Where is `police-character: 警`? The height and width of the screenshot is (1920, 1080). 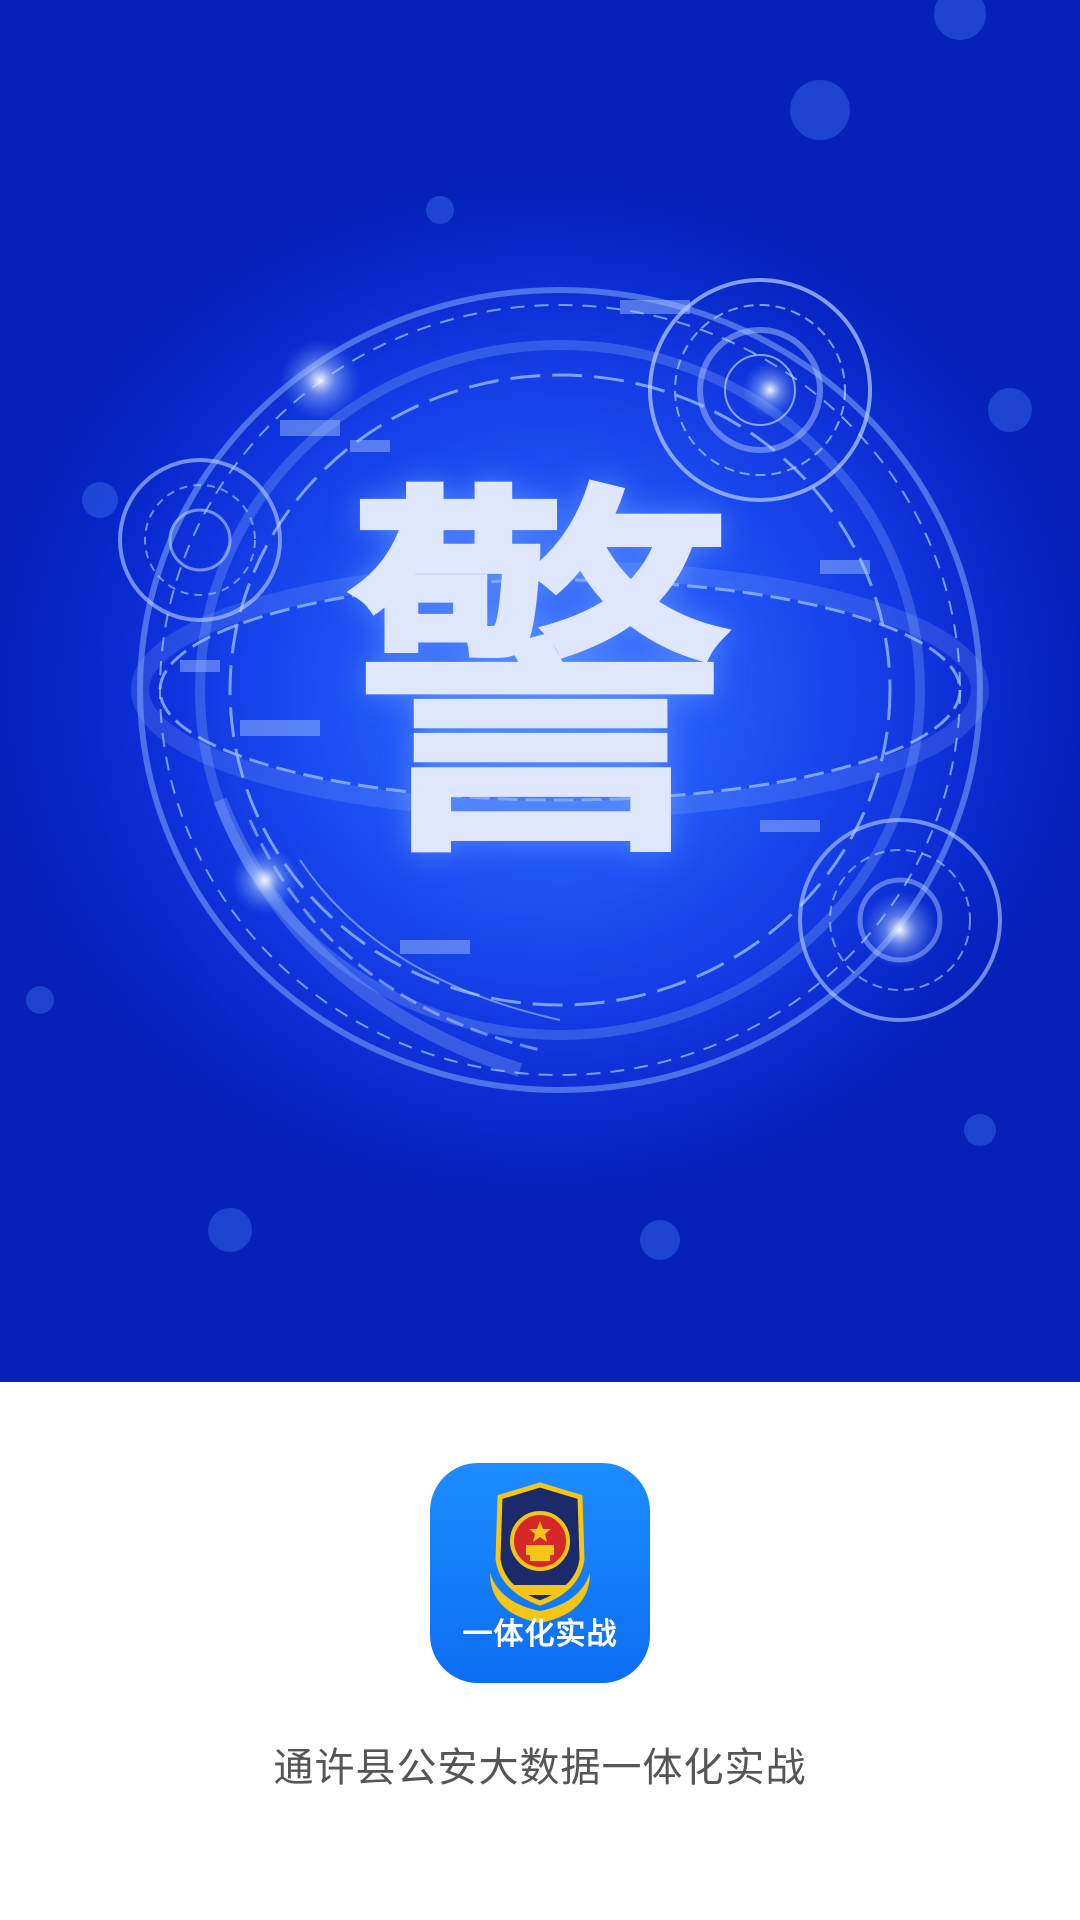
police-character: 警 is located at coordinates (540, 680).